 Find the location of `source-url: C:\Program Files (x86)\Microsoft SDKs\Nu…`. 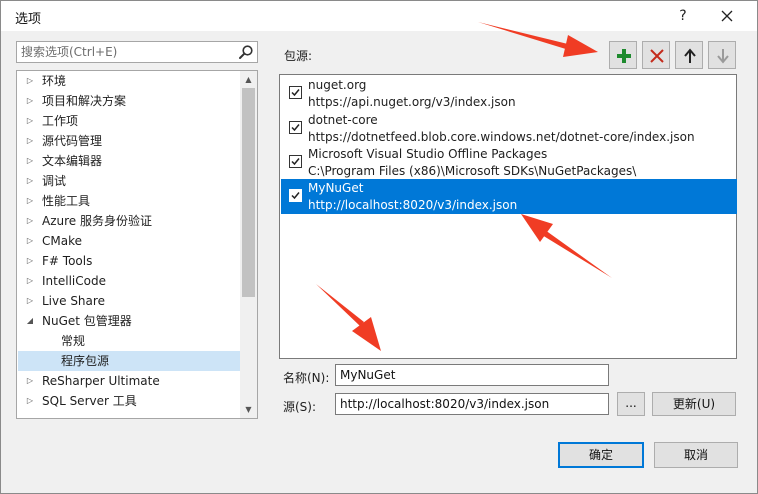

source-url: C:\Program Files (x86)\Microsoft SDKs\Nu… is located at coordinates (472, 171).